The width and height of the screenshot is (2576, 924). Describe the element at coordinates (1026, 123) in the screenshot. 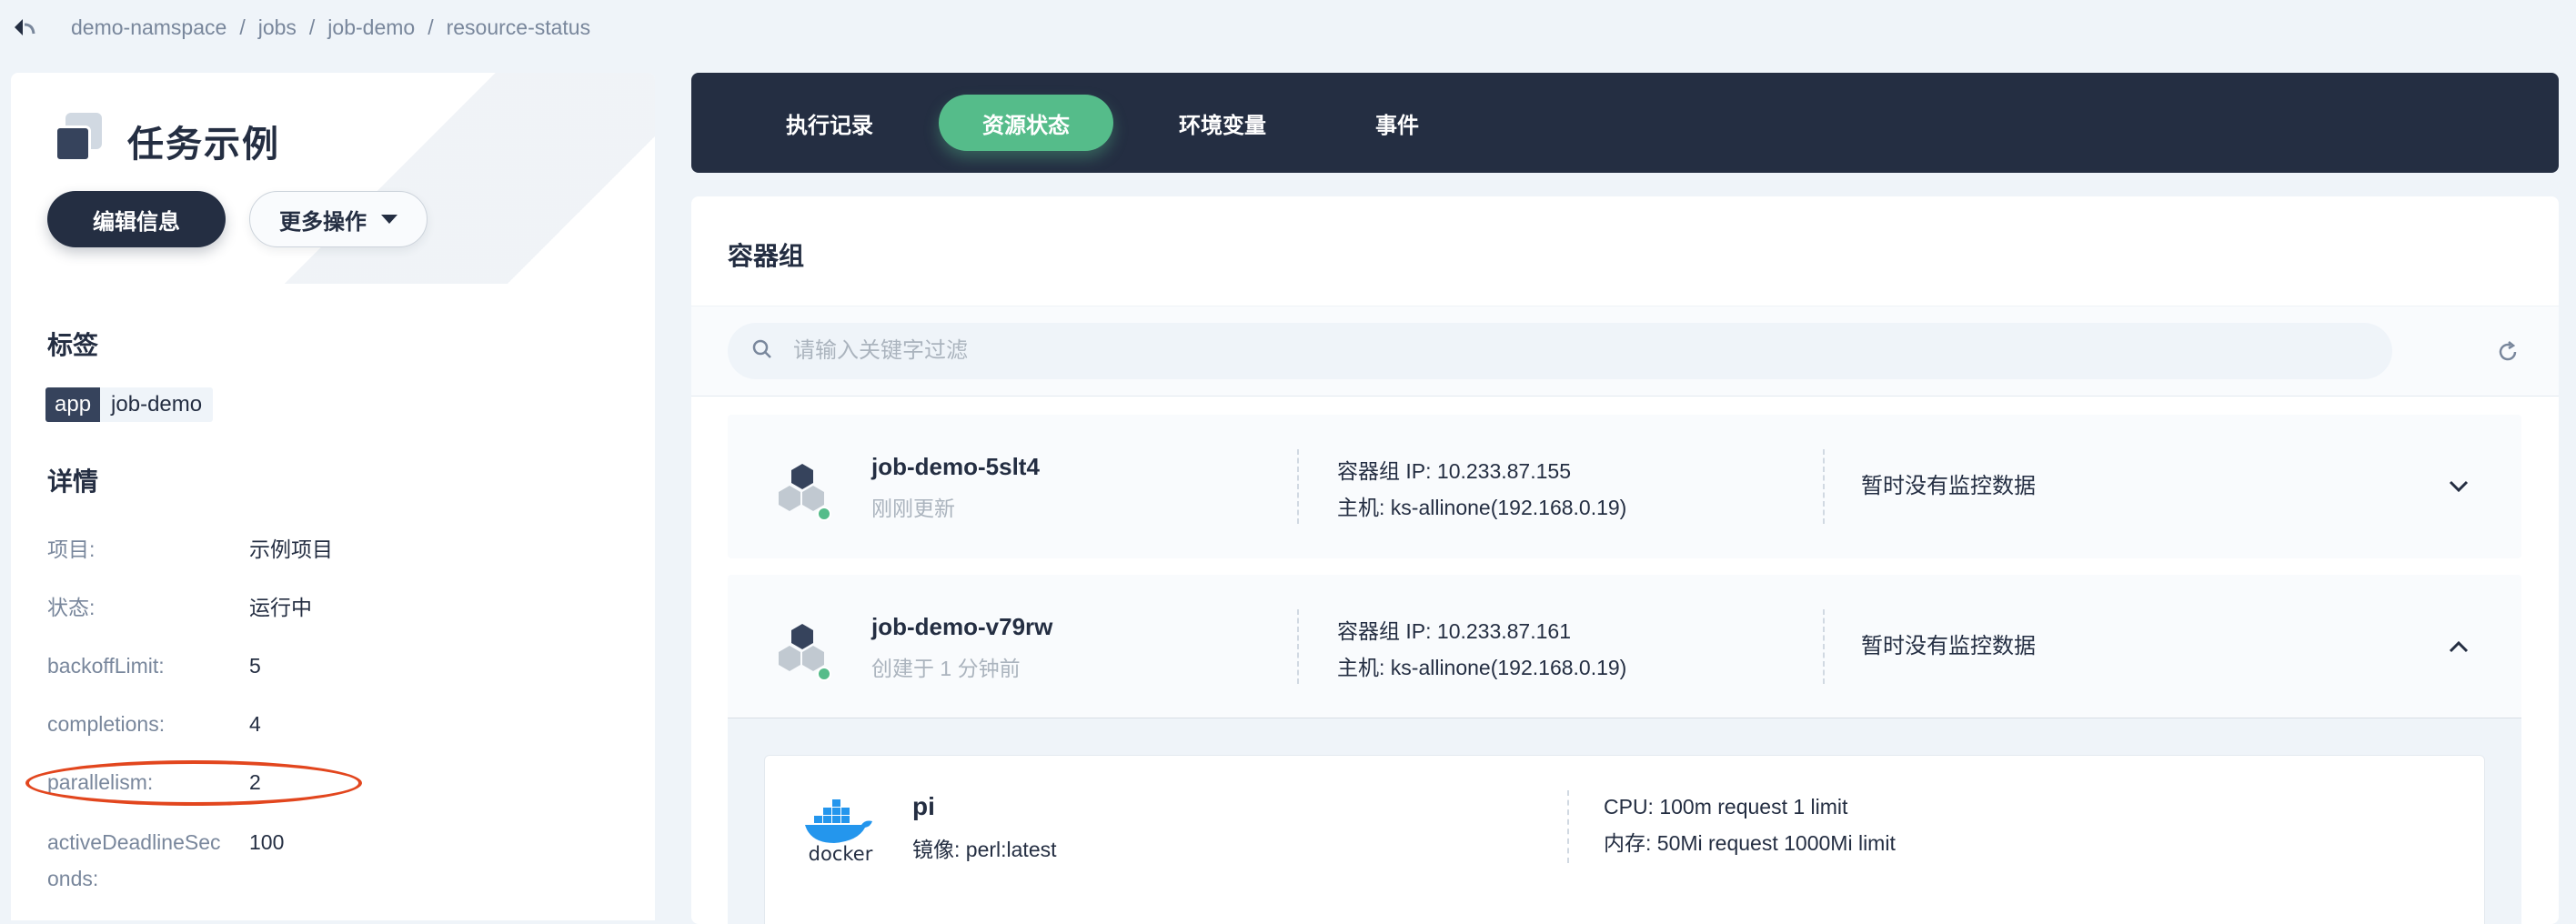

I see `tab-resource-status: 资源状态` at that location.